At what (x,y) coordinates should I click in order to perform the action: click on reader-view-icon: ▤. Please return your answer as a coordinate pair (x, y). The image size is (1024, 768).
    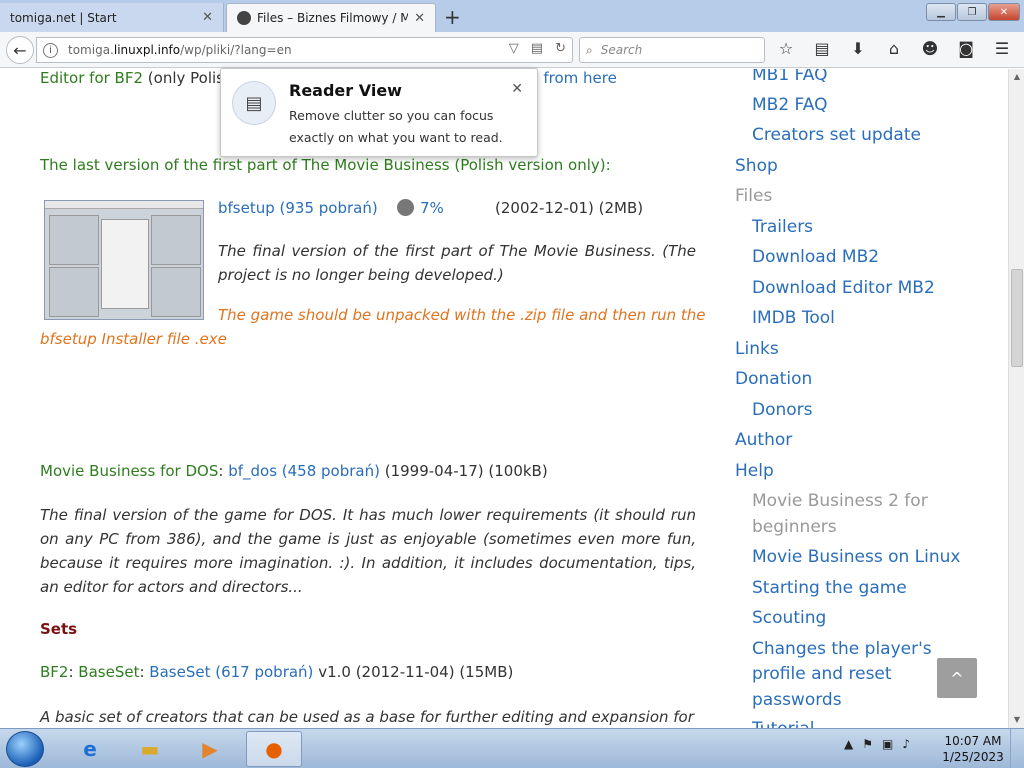
    Looking at the image, I should click on (537, 48).